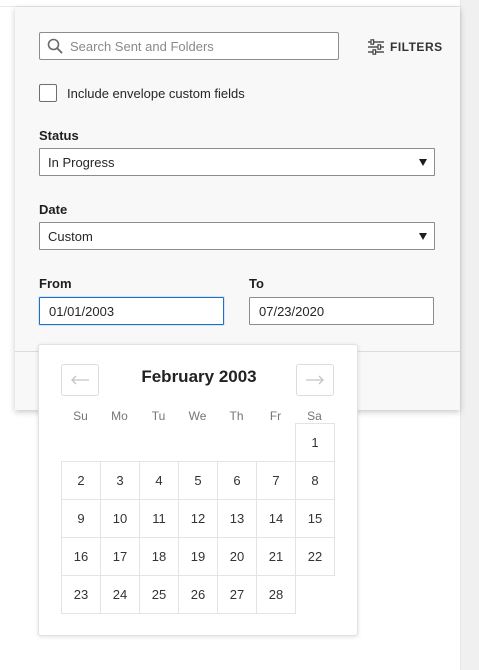 This screenshot has width=479, height=670. Describe the element at coordinates (237, 480) in the screenshot. I see `calendar-day: 6` at that location.